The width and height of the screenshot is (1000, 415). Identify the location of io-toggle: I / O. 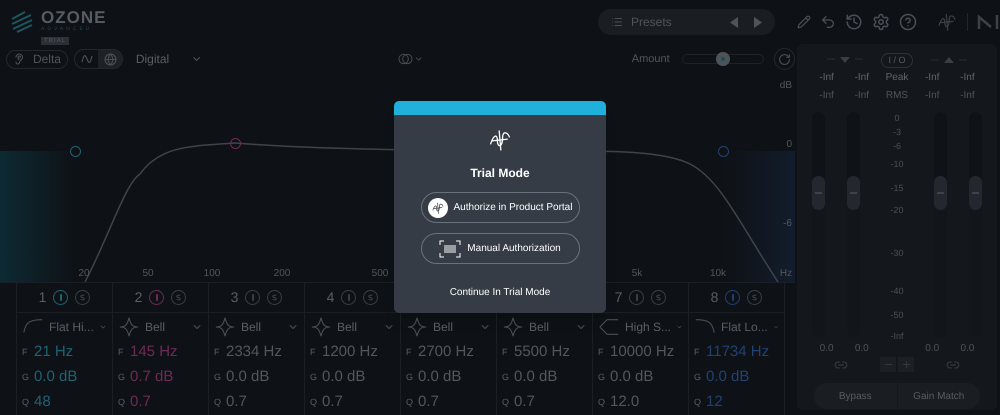
(896, 60).